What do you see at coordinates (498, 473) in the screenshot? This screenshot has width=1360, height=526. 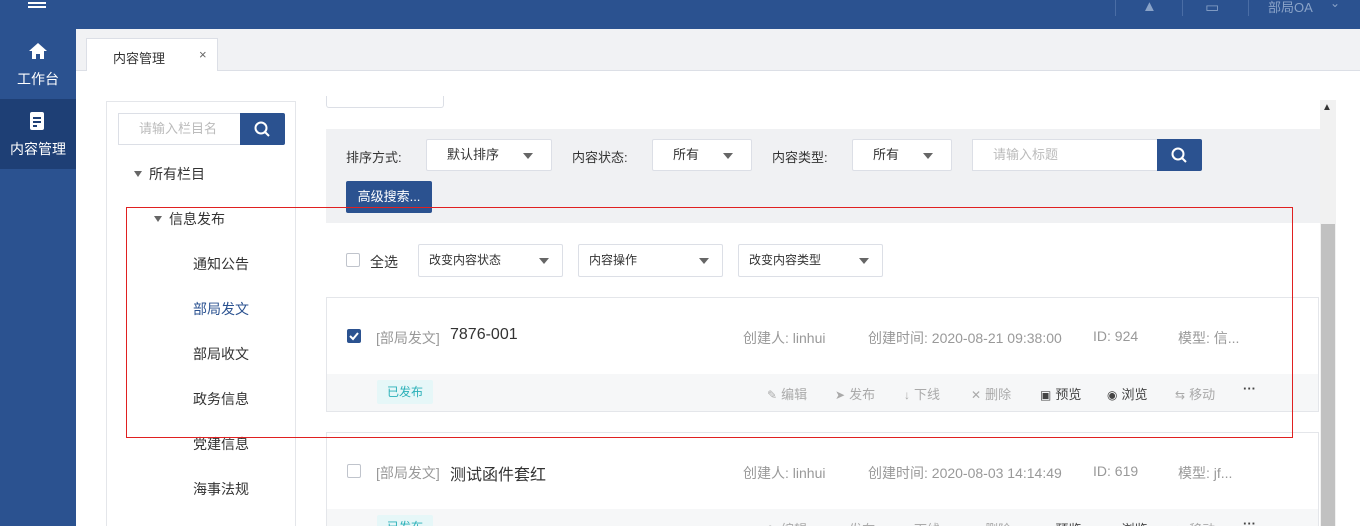 I see `row-title: 测试函件套红` at bounding box center [498, 473].